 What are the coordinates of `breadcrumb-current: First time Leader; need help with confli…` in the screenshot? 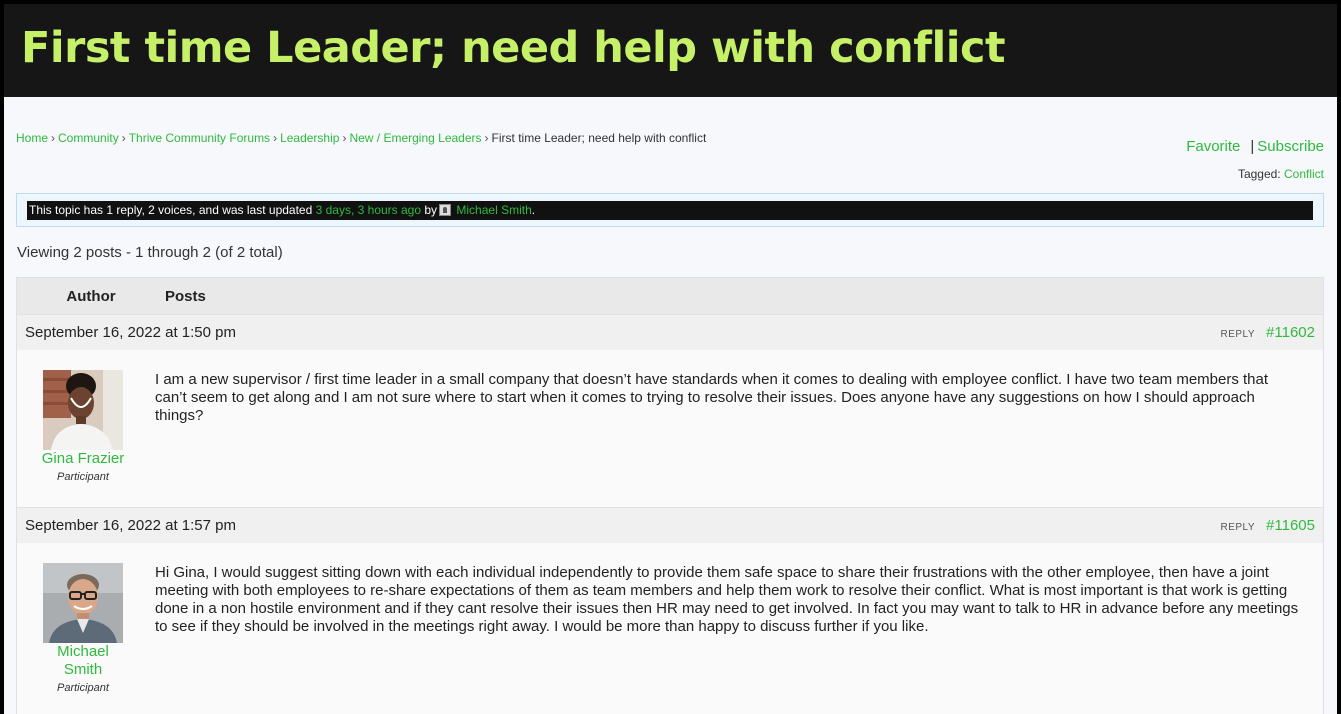 It's located at (599, 138).